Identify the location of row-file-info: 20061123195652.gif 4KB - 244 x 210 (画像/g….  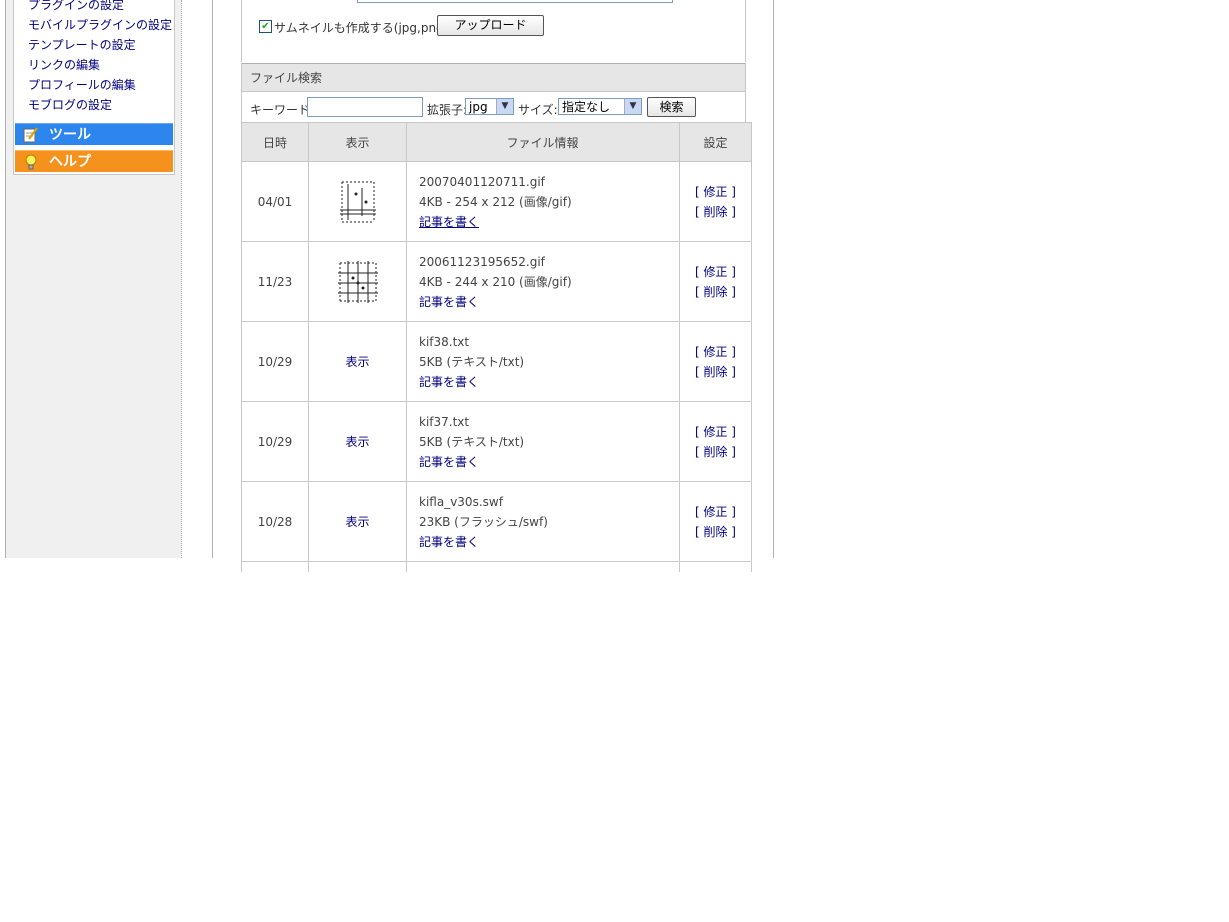
(543, 281).